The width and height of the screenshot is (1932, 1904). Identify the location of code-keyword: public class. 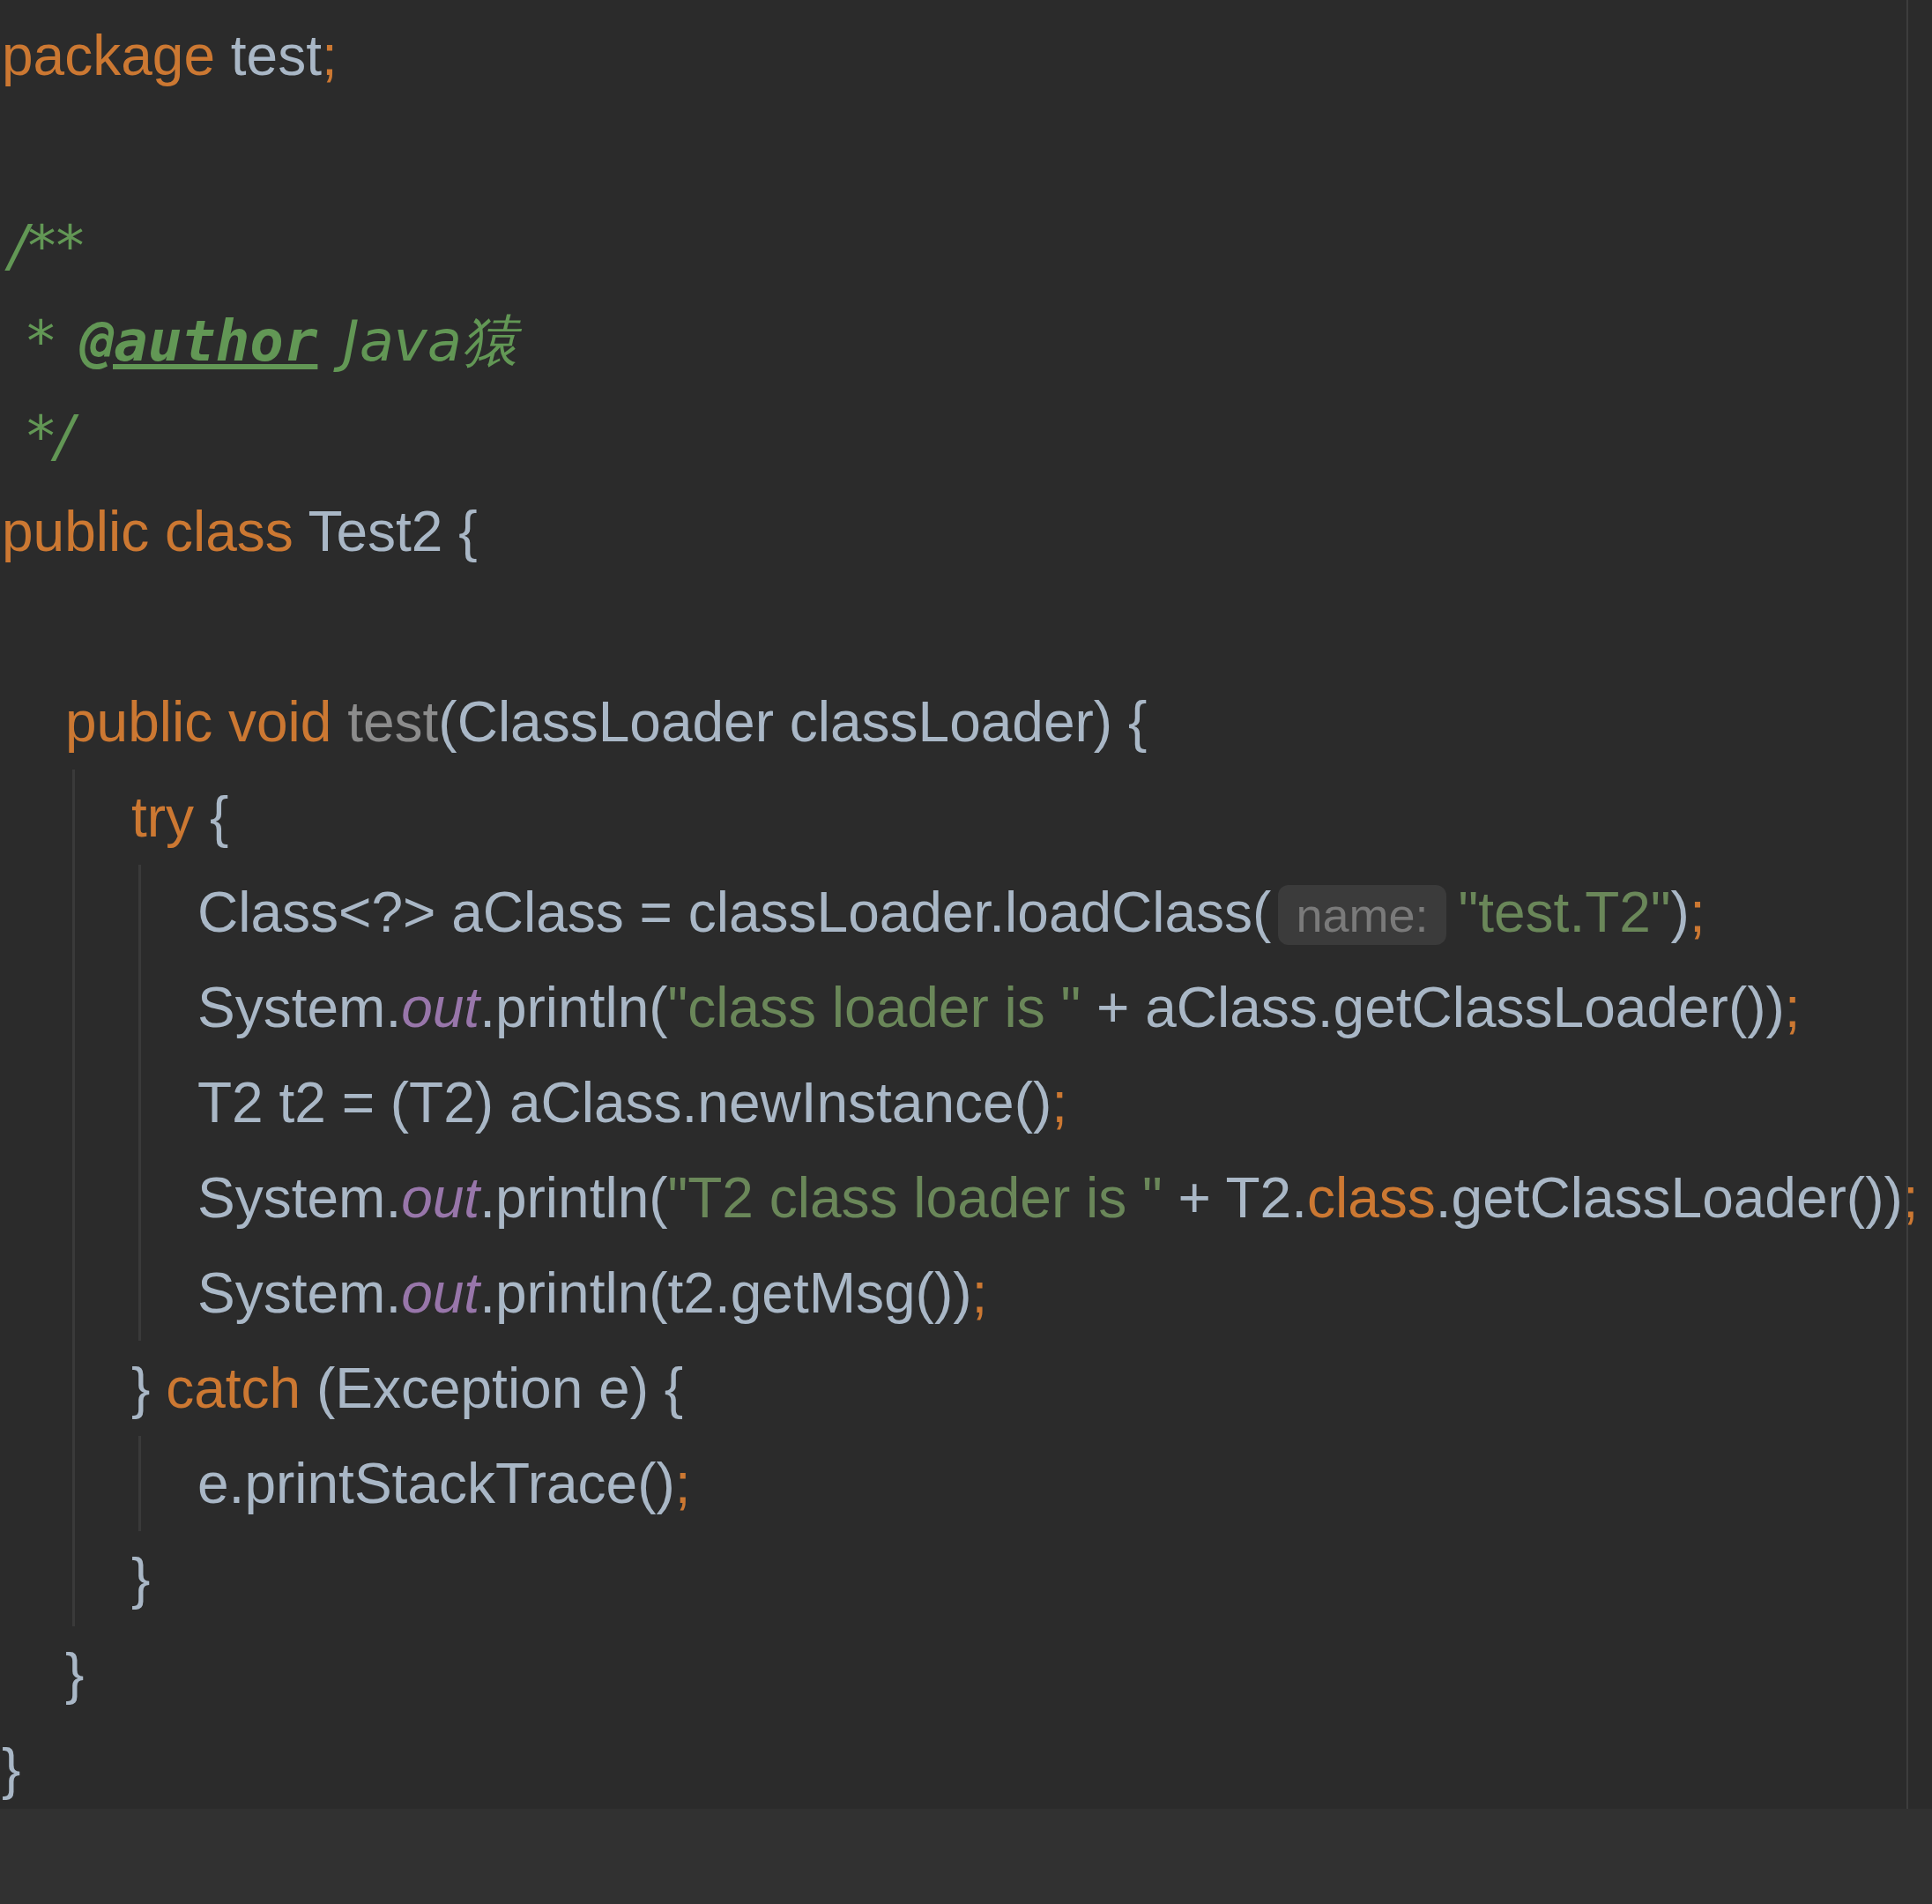
(148, 531).